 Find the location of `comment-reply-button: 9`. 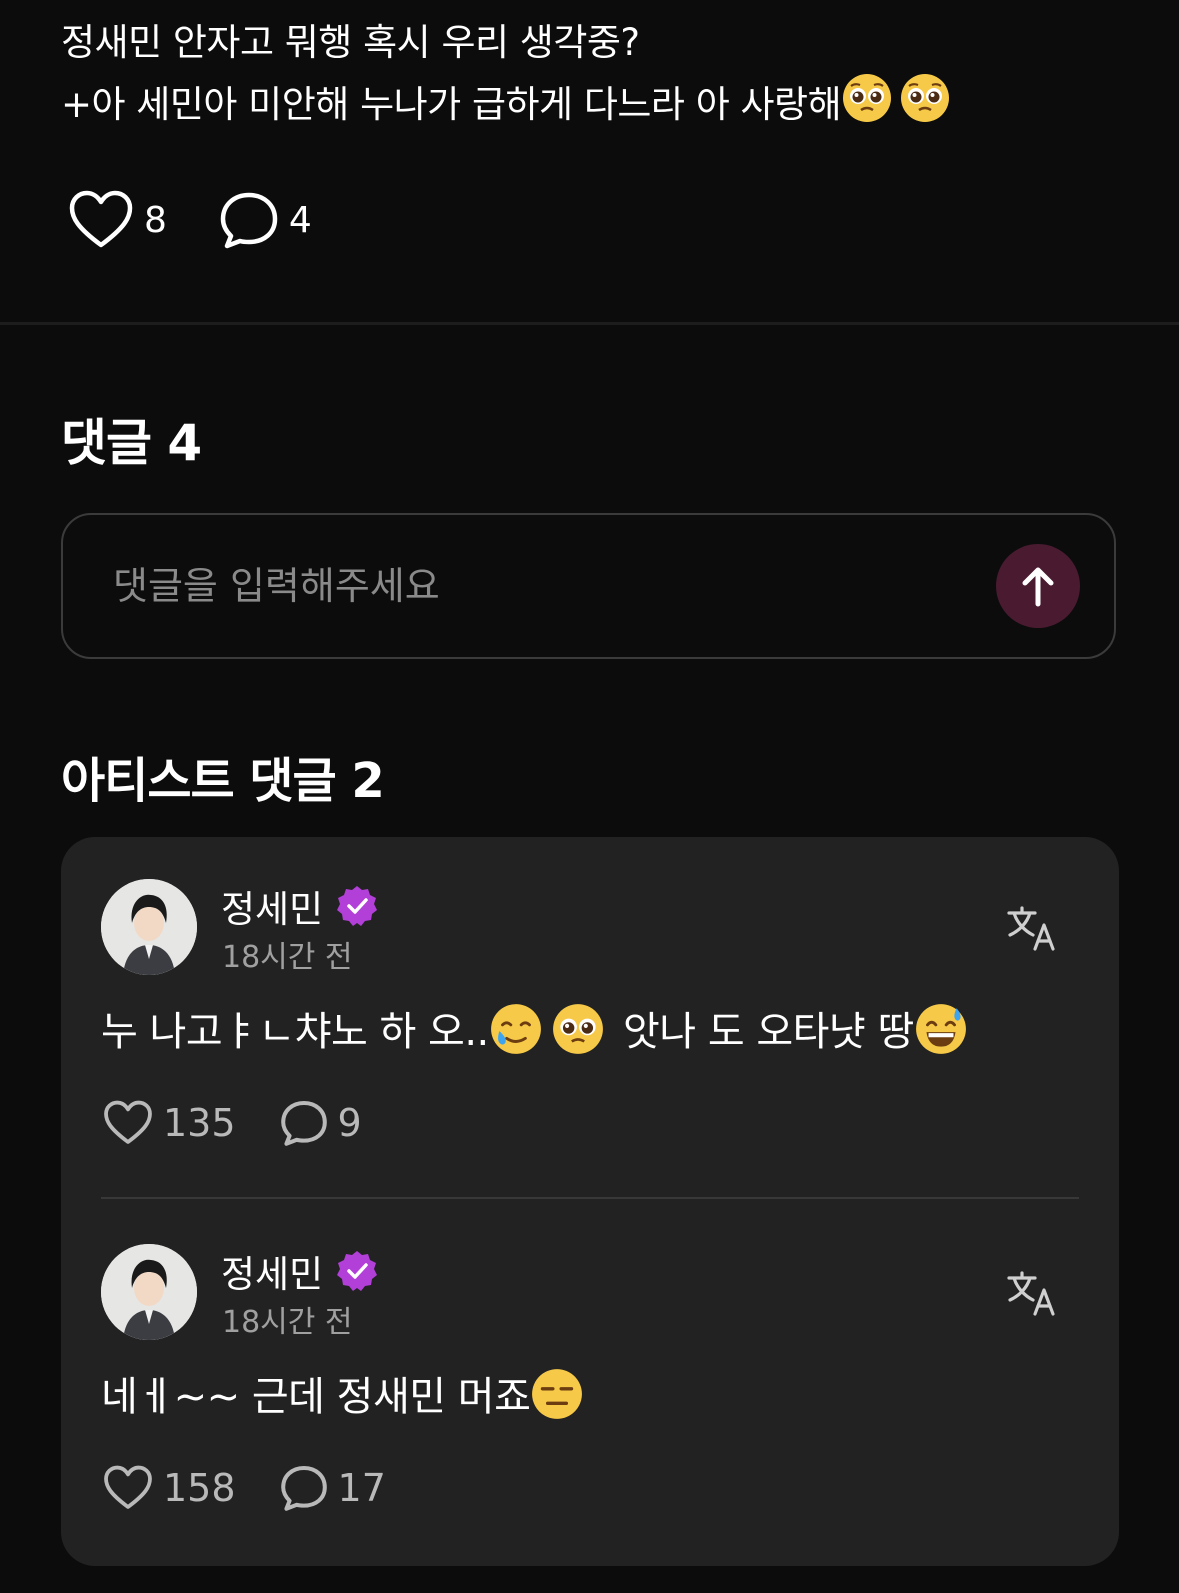

comment-reply-button: 9 is located at coordinates (321, 1123).